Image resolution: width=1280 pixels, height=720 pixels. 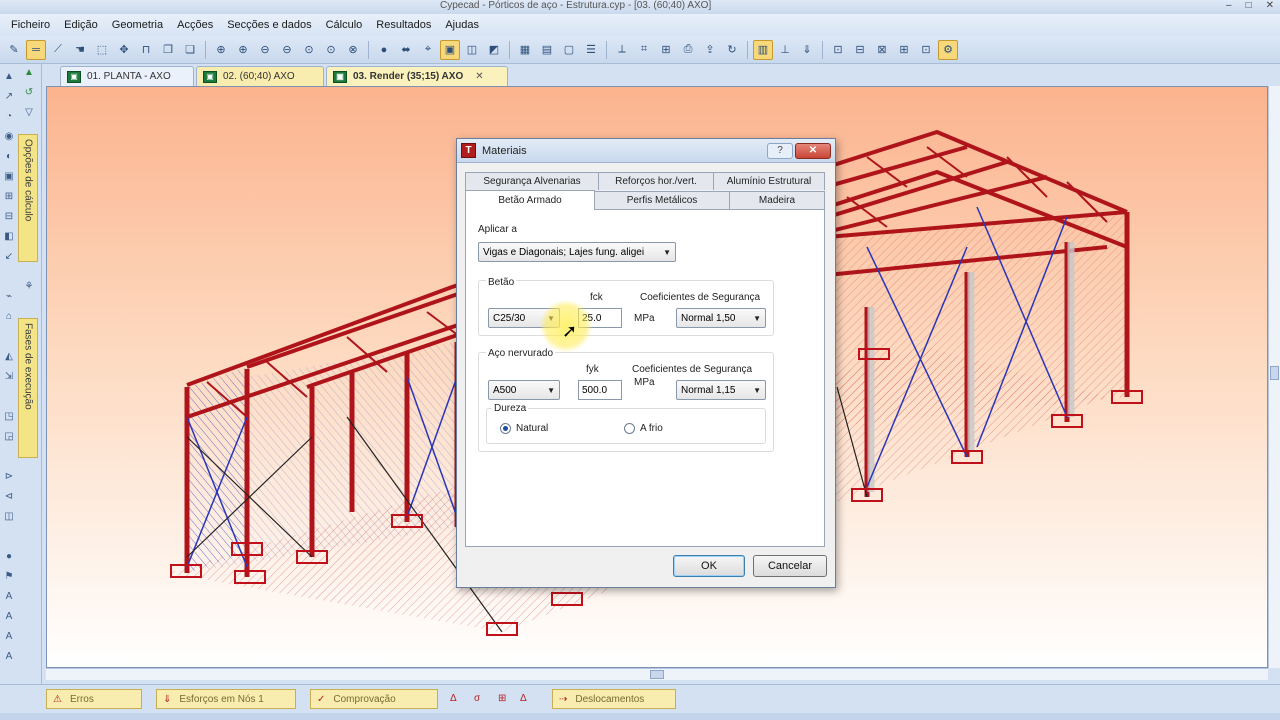 I want to click on list-icon: ☰, so click(x=591, y=50).